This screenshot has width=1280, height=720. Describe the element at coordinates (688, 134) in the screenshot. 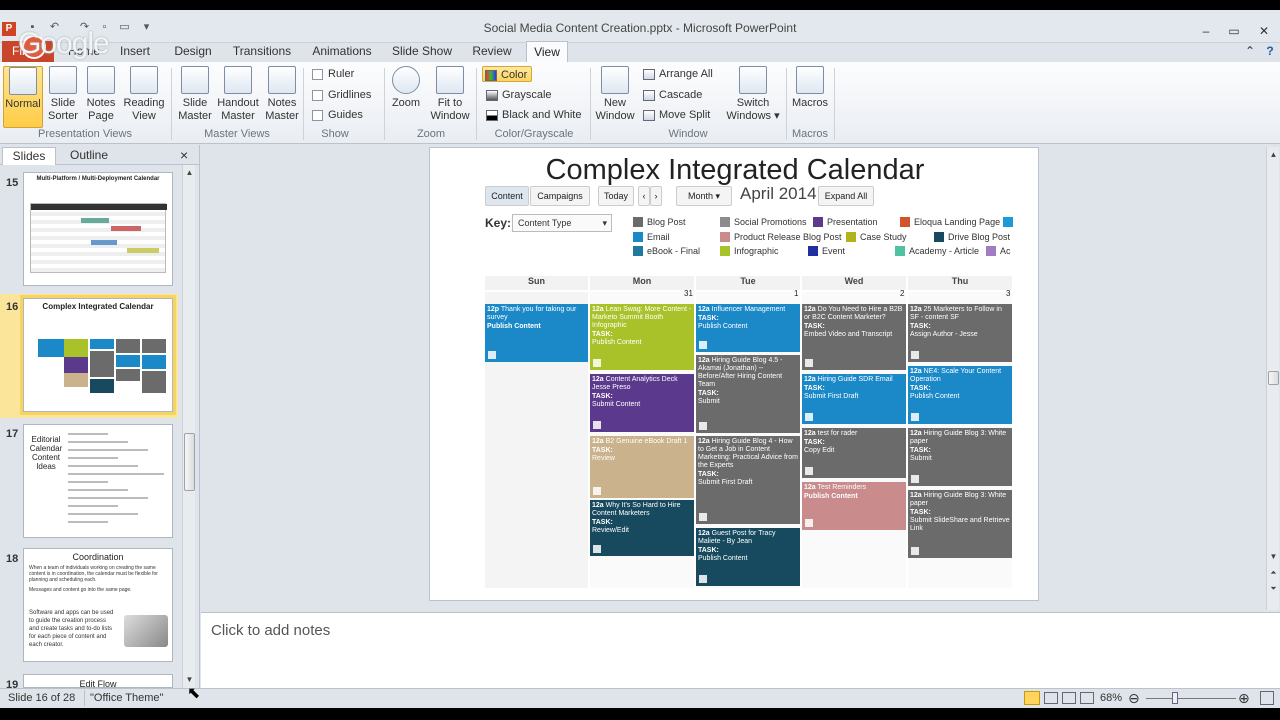

I see `window-group-label: Window` at that location.